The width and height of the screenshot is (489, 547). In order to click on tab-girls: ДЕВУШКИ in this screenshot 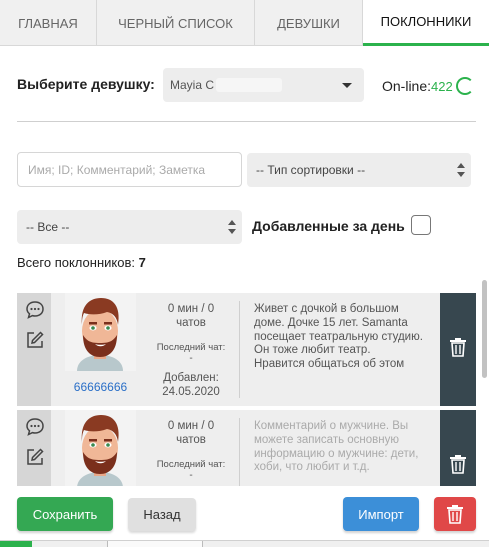, I will do `click(309, 23)`.